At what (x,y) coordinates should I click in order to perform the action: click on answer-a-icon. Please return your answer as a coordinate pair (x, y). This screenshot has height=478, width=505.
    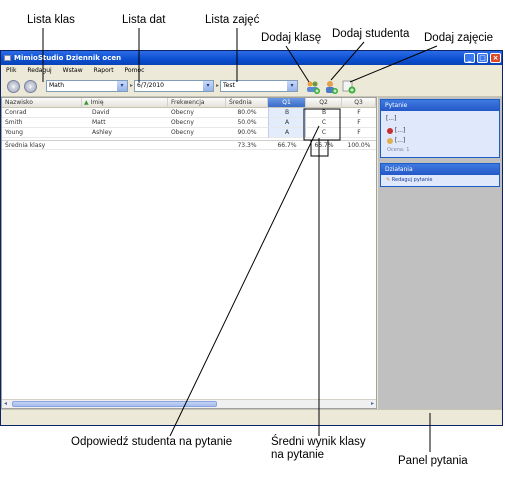
    Looking at the image, I should click on (390, 130).